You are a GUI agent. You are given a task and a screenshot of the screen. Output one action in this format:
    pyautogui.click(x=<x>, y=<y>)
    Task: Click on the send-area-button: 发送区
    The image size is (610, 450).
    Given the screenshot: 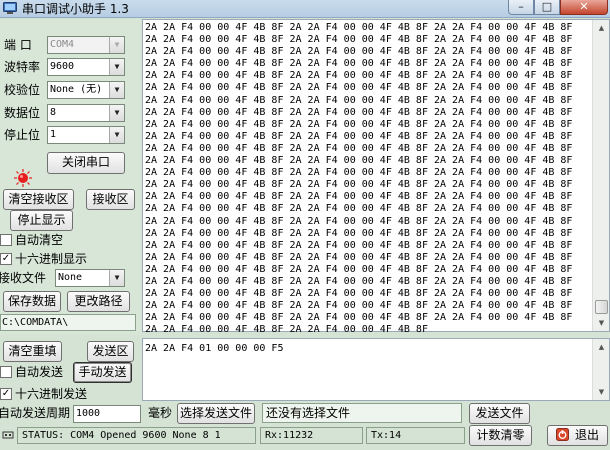 What is the action you would take?
    pyautogui.click(x=110, y=351)
    